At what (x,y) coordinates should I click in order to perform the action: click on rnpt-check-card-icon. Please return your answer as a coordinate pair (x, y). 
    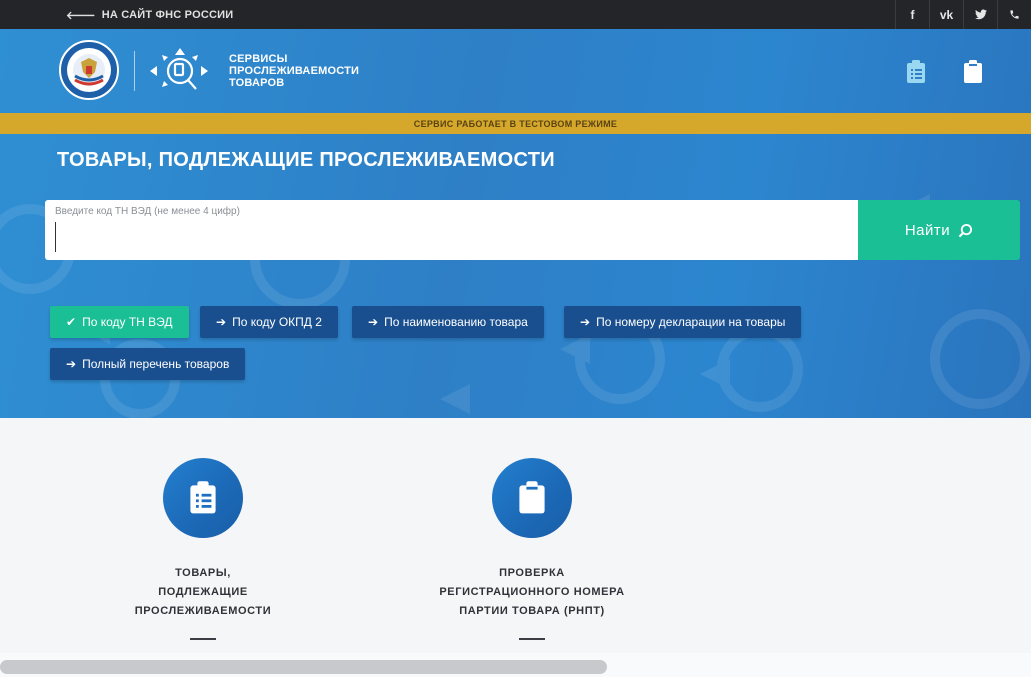
    Looking at the image, I should click on (532, 498).